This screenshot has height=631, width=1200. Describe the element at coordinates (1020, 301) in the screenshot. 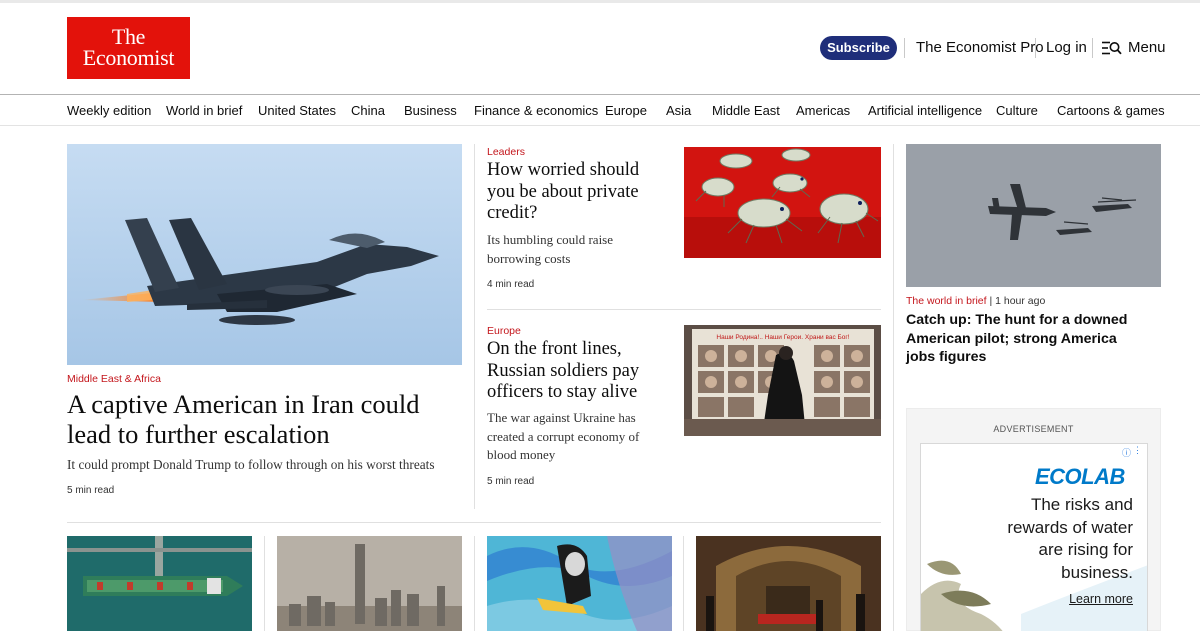

I see `brief-timestamp: 1 hour ago` at that location.